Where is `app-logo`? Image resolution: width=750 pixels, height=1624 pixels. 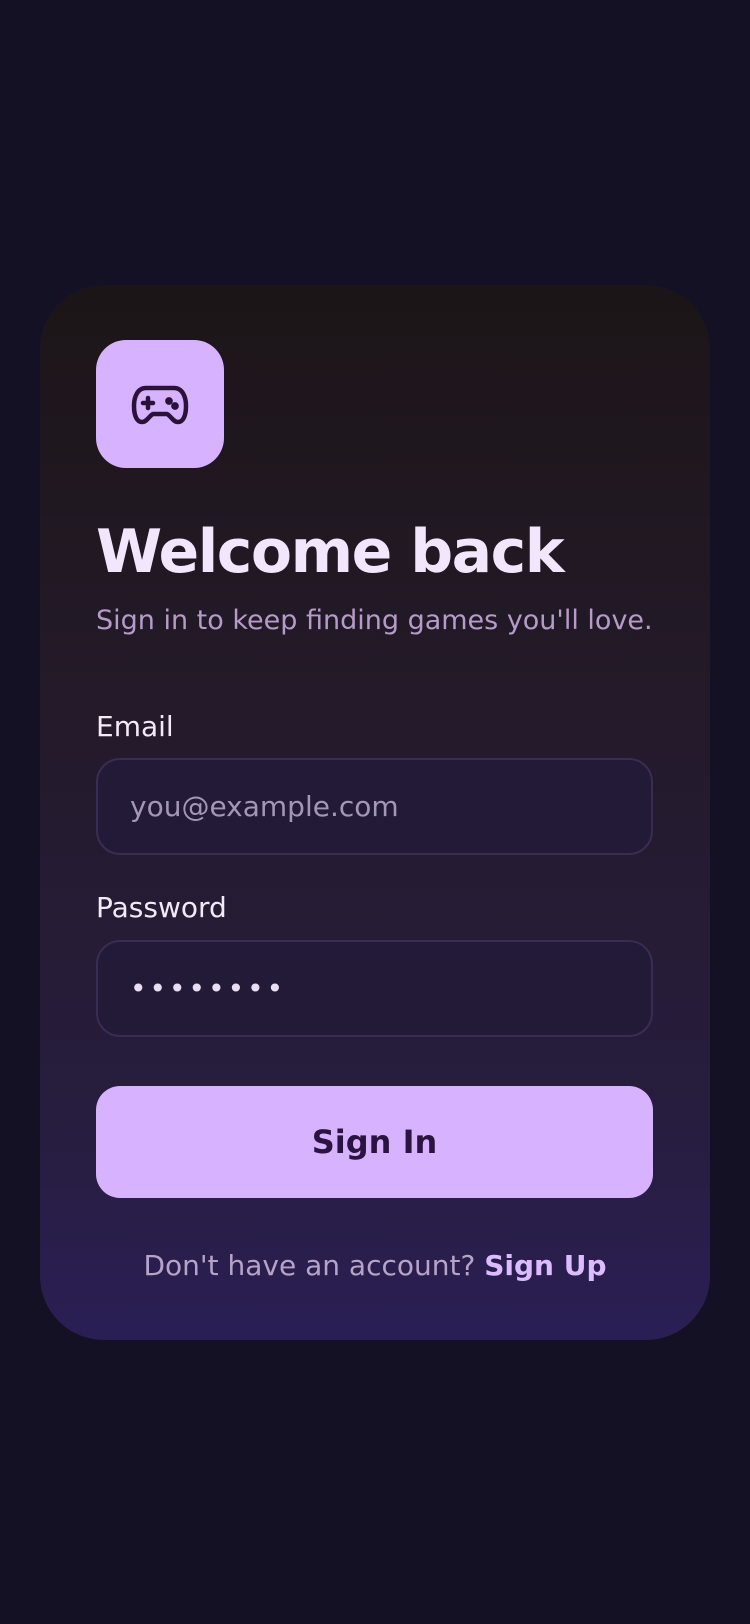
app-logo is located at coordinates (160, 404).